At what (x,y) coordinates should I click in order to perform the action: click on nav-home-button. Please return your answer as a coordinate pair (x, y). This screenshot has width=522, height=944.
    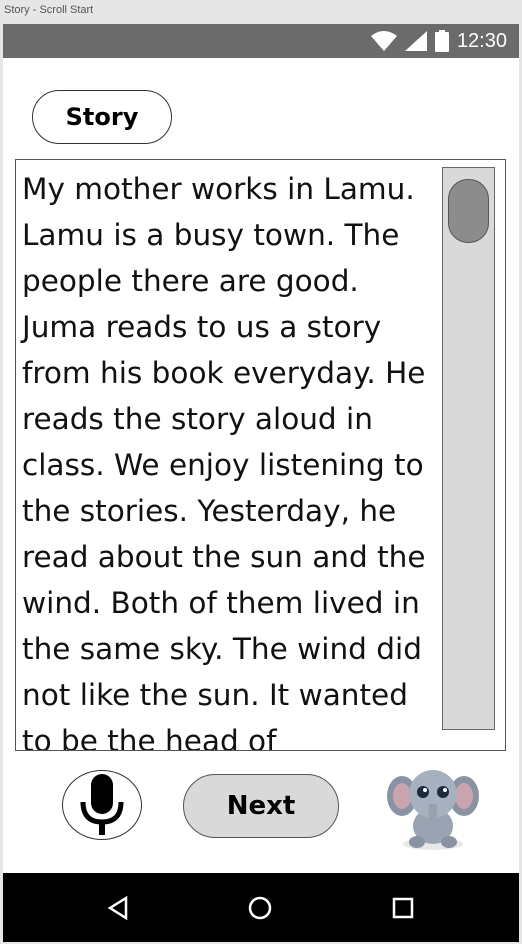
    Looking at the image, I should click on (260, 907).